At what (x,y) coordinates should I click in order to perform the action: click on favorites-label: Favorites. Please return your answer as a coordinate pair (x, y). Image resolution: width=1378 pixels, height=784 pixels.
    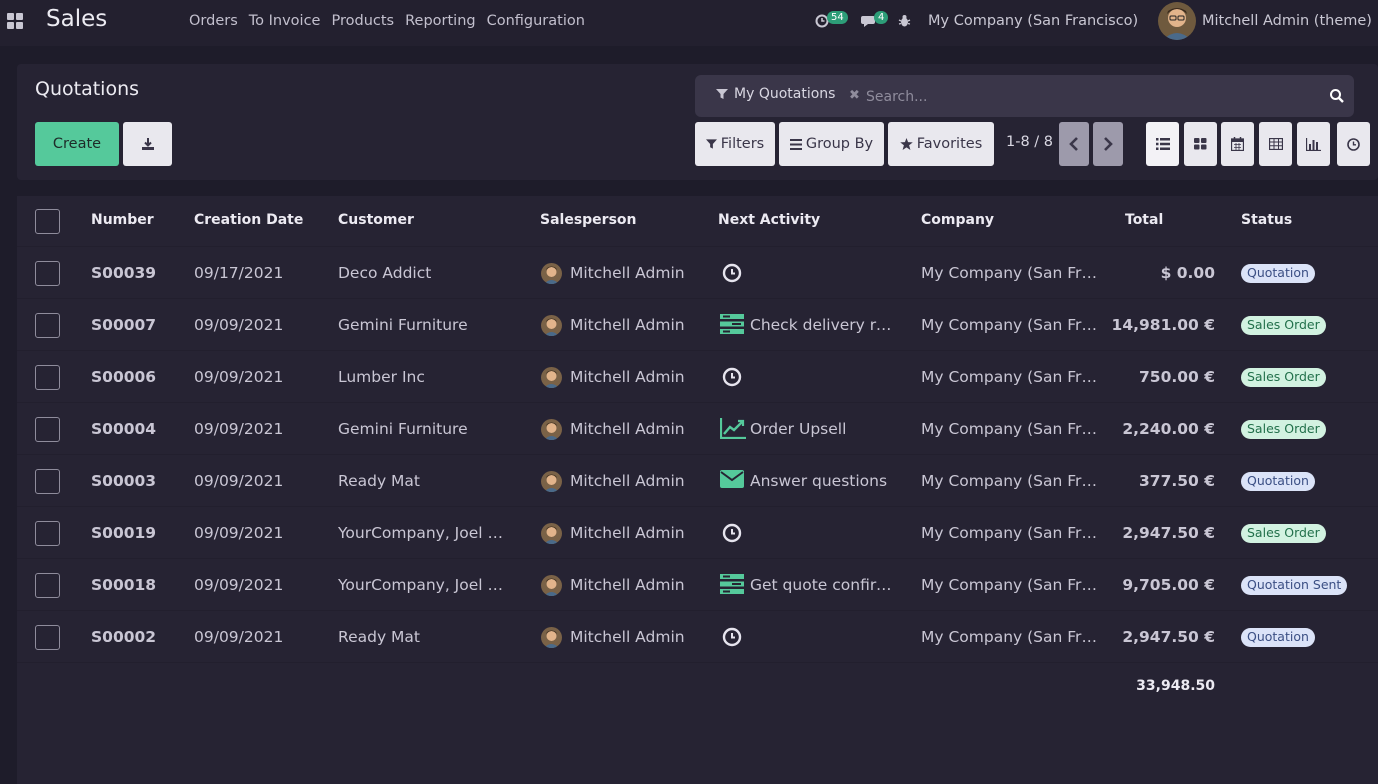
    Looking at the image, I should click on (949, 144).